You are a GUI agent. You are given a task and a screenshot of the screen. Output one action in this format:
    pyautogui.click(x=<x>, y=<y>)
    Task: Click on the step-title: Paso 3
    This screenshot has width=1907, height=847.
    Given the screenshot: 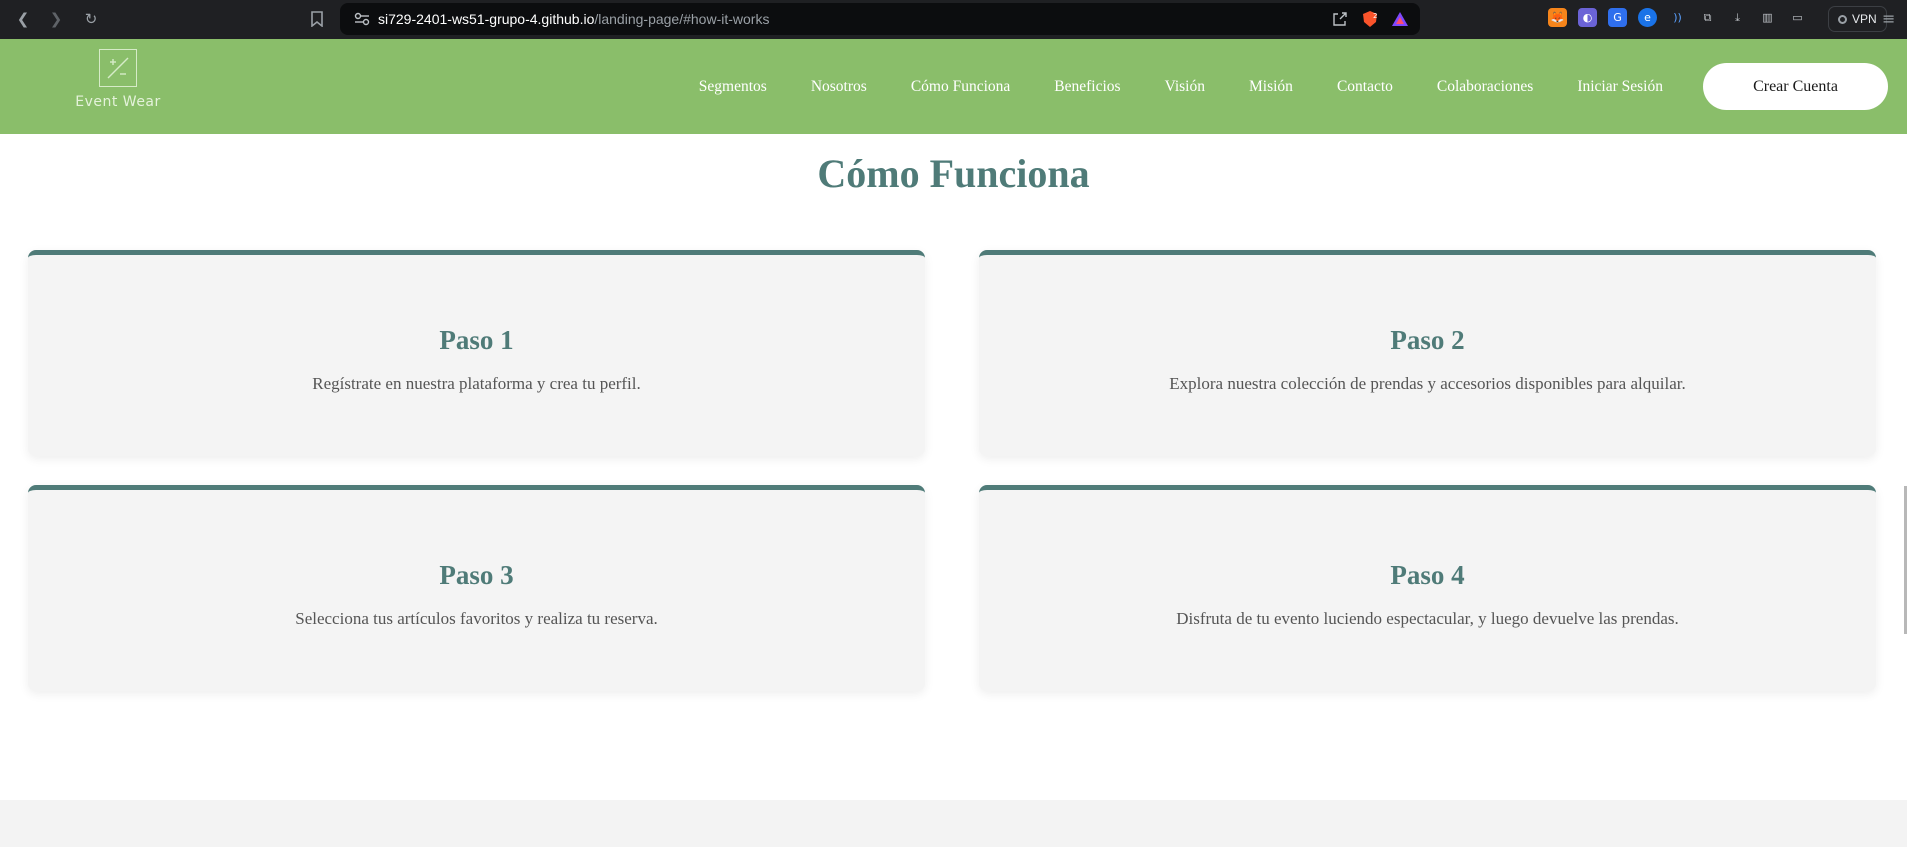 What is the action you would take?
    pyautogui.click(x=476, y=575)
    